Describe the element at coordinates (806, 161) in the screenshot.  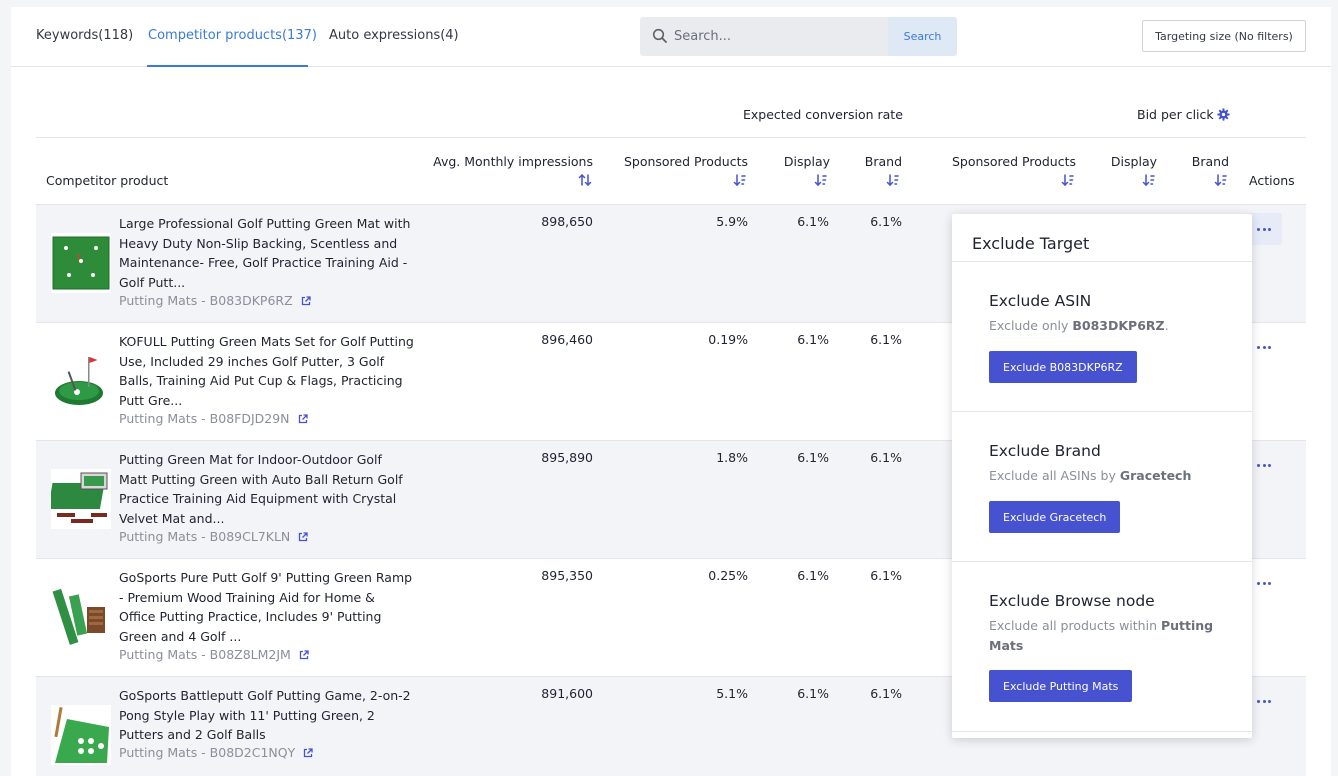
I see `col-display-conversion: Display` at that location.